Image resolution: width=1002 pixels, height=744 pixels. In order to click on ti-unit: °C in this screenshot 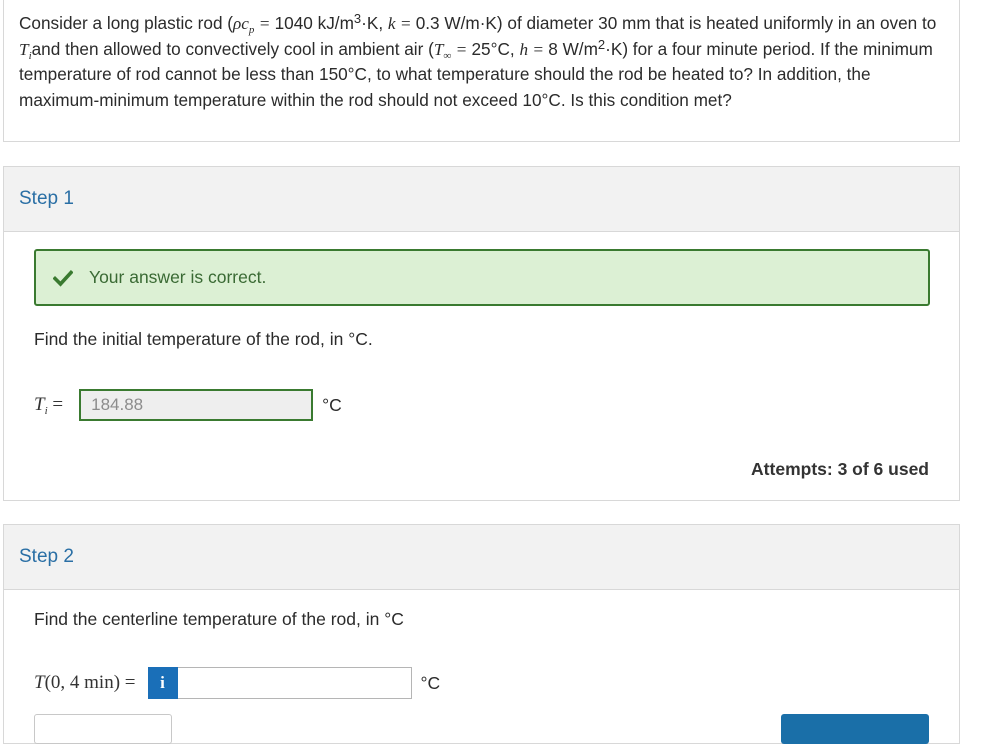, I will do `click(332, 404)`.